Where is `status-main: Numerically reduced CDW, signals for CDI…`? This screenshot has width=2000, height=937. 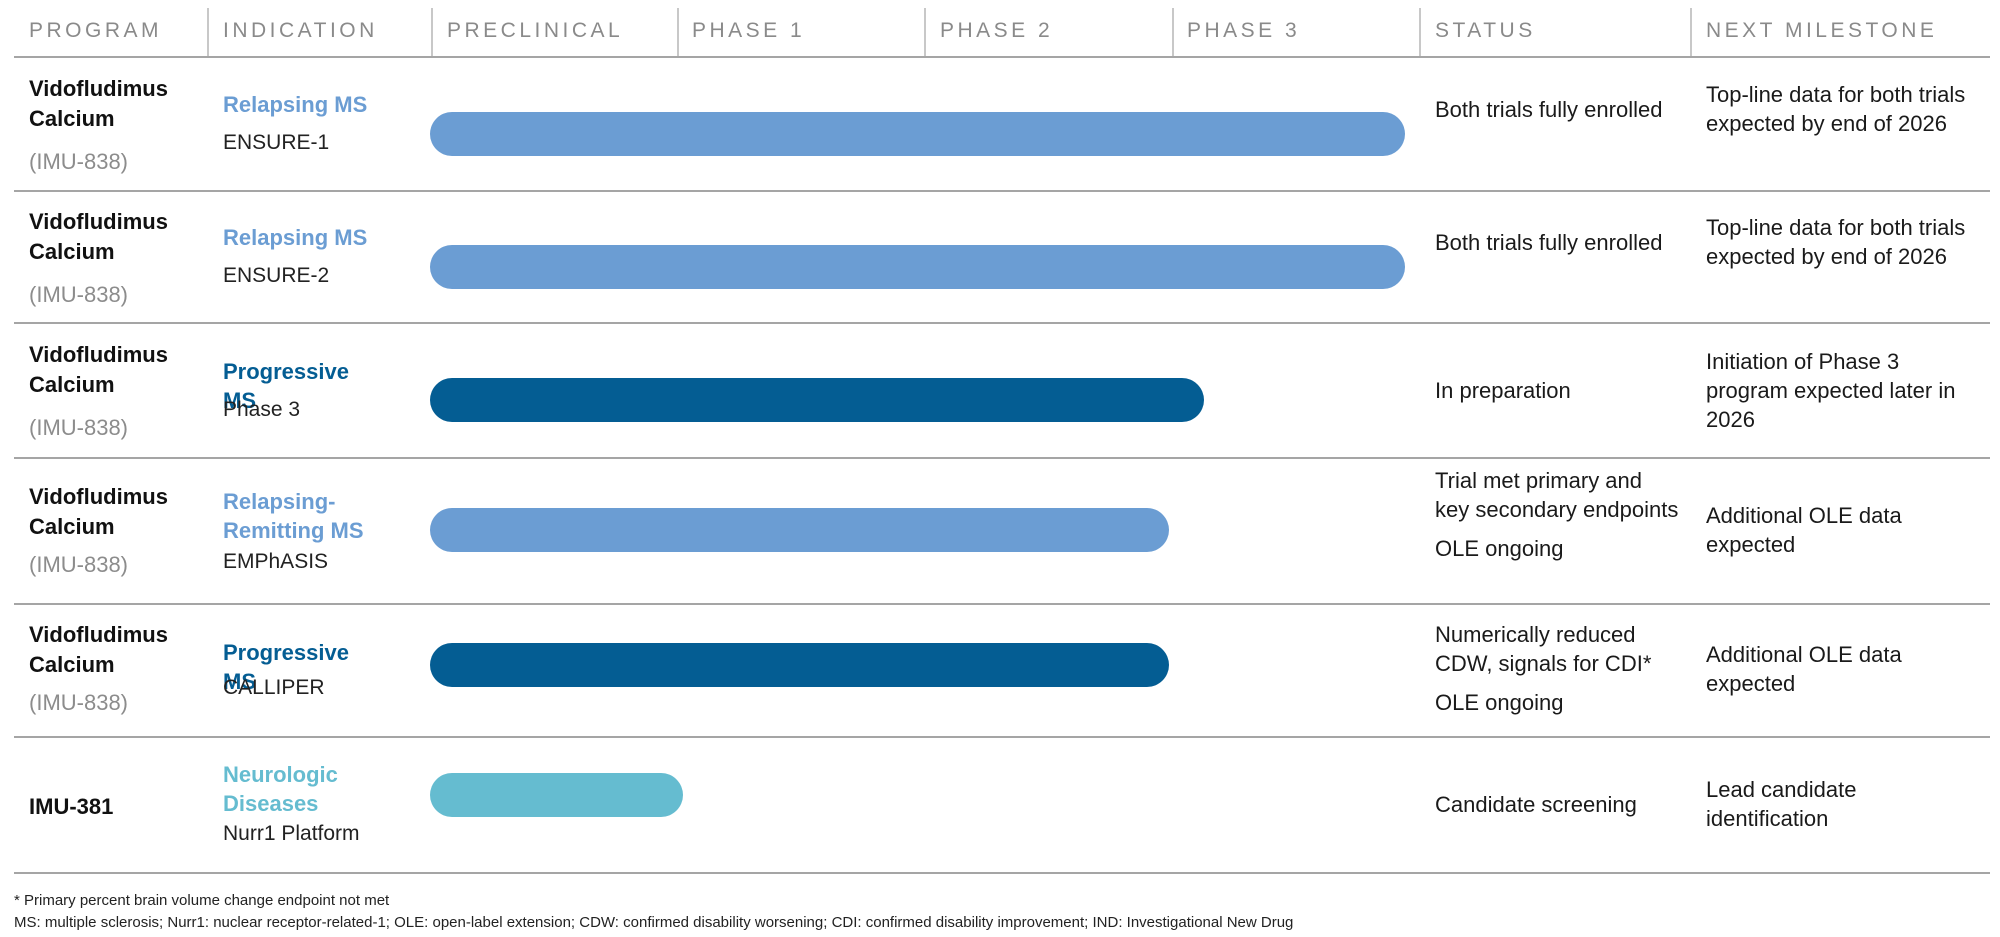 status-main: Numerically reduced CDW, signals for CDI… is located at coordinates (1543, 649).